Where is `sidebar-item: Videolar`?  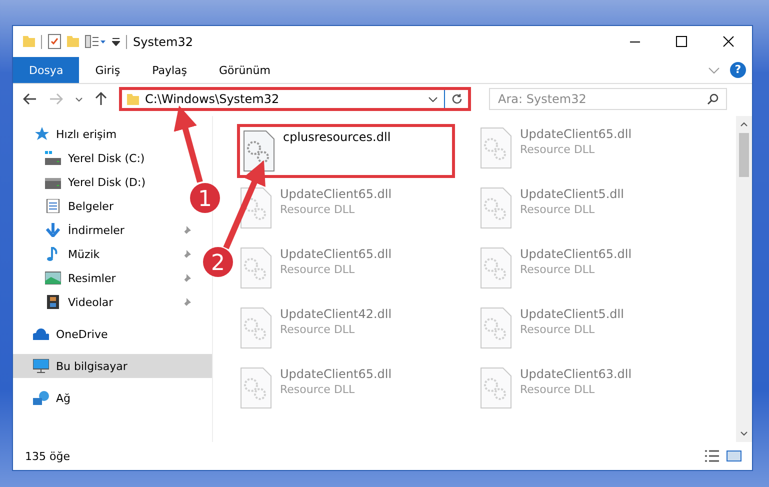
sidebar-item: Videolar is located at coordinates (106, 302).